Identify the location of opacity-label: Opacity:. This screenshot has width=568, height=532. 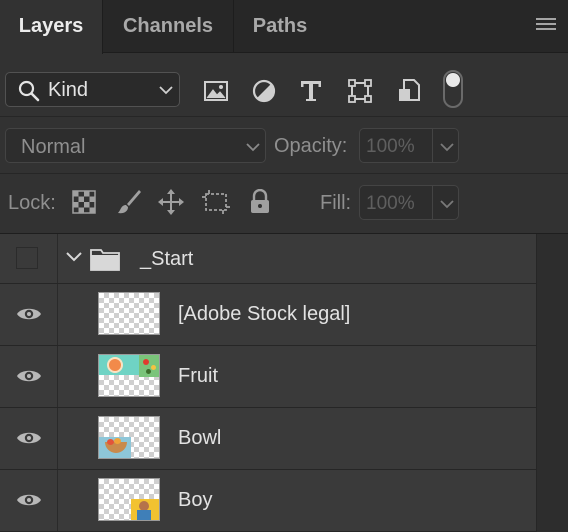
(311, 146).